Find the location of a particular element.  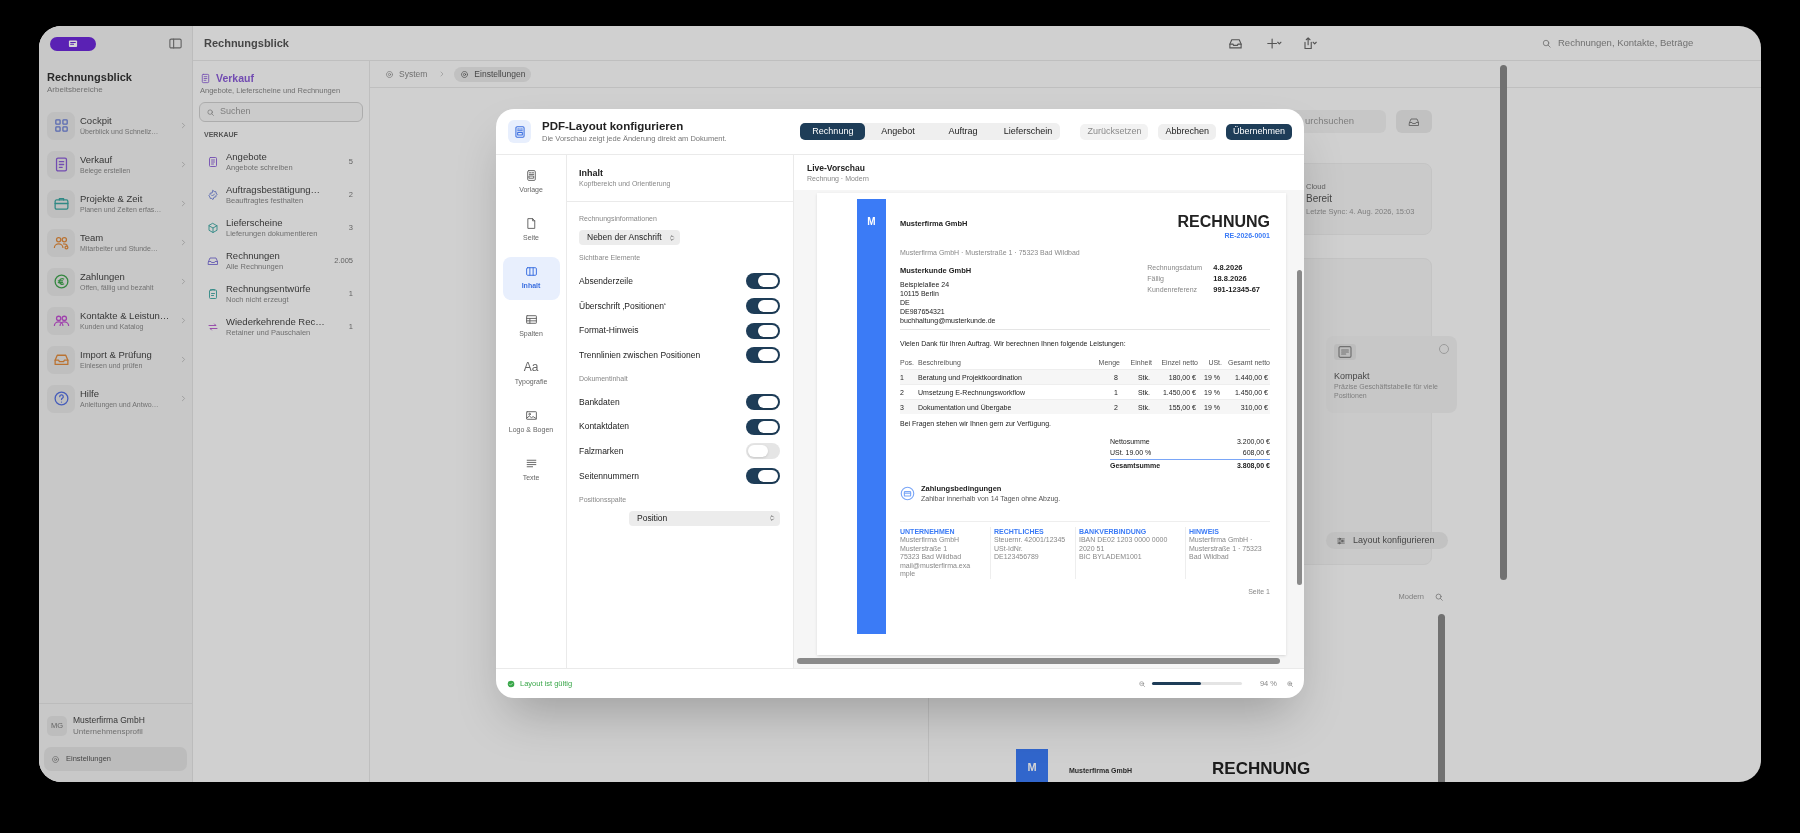

toggle-label: Bankdaten is located at coordinates (599, 402).